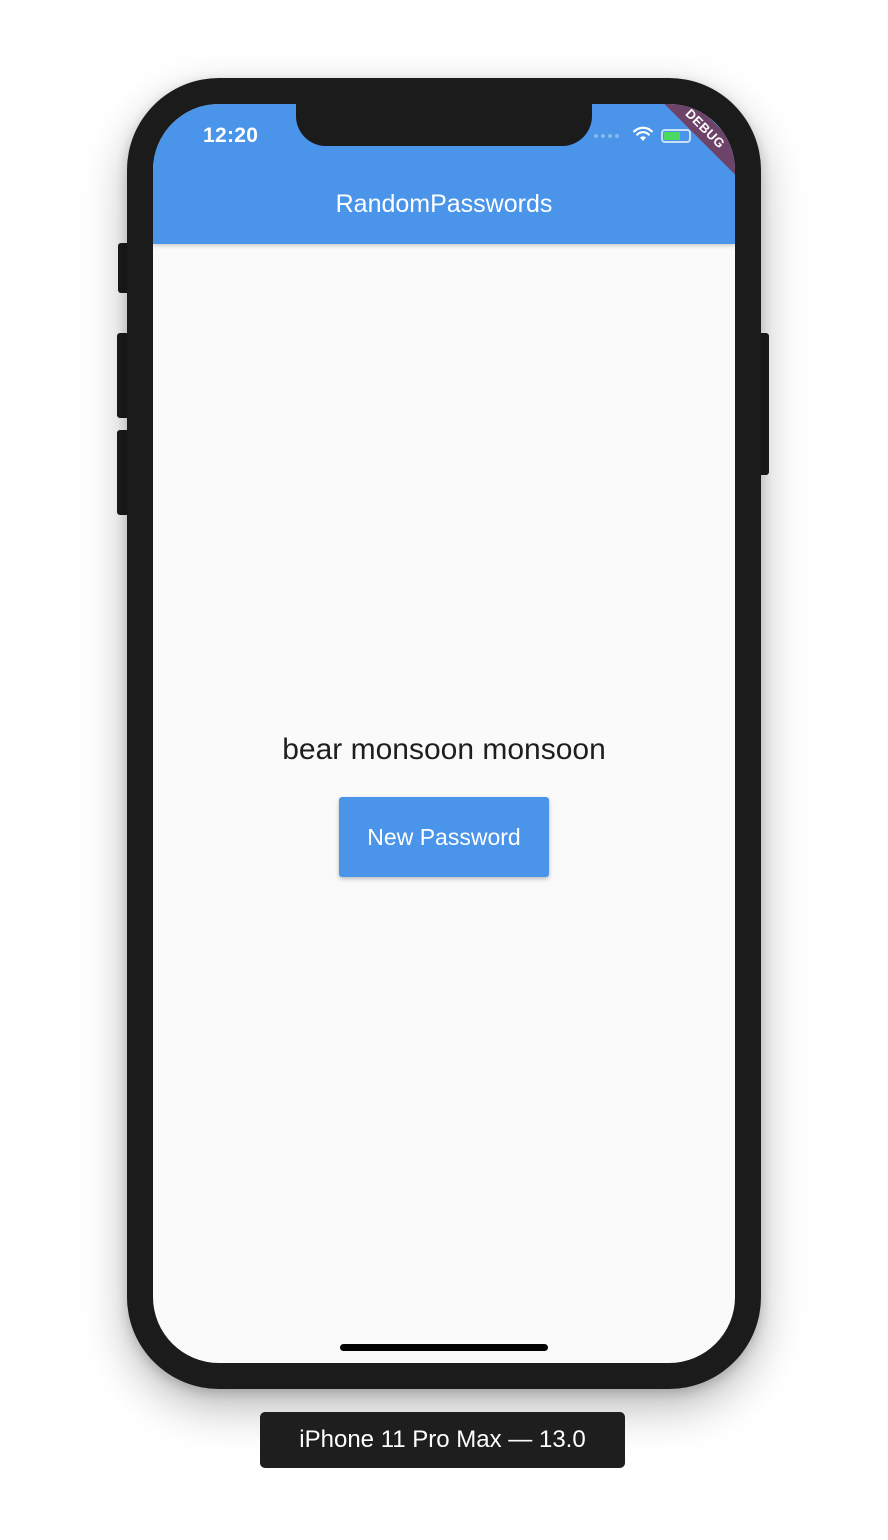 Image resolution: width=888 pixels, height=1540 pixels. Describe the element at coordinates (444, 837) in the screenshot. I see `new-password-button: New Password` at that location.